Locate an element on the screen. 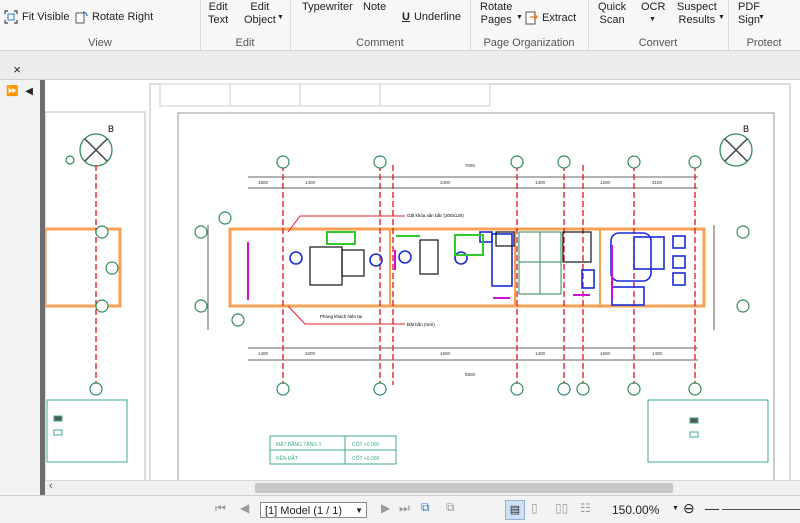 The image size is (800, 523). continuous-view-icon: ▯ is located at coordinates (534, 508).